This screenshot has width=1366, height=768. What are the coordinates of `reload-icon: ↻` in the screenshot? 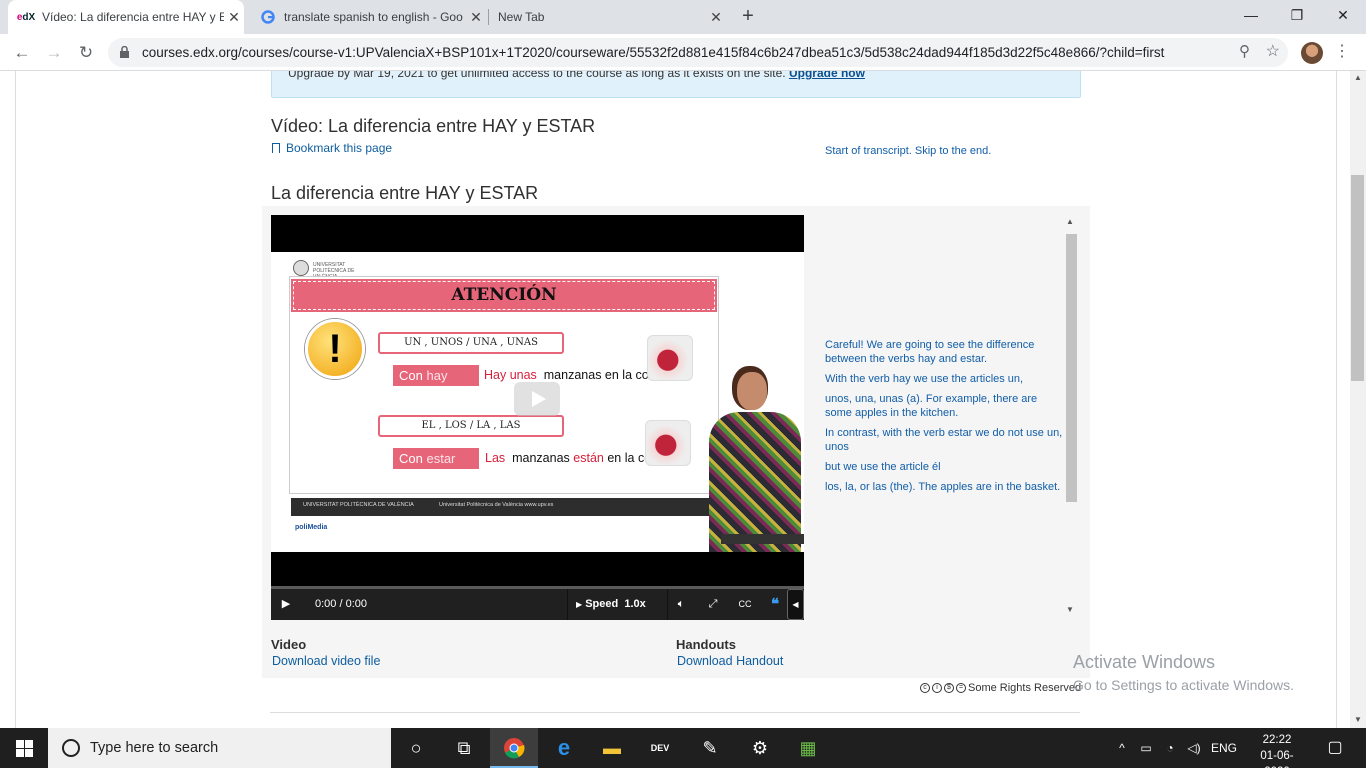 It's located at (86, 53).